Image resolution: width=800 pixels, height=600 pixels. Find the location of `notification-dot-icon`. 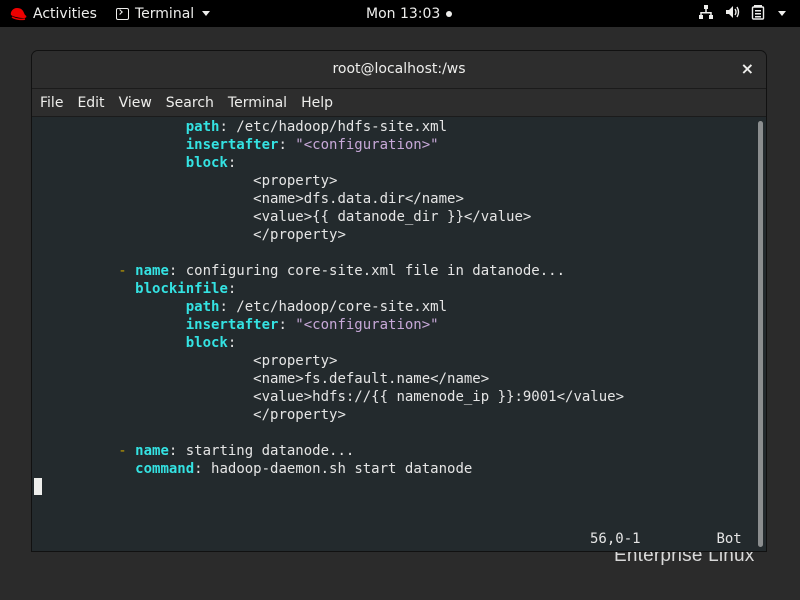

notification-dot-icon is located at coordinates (449, 13).